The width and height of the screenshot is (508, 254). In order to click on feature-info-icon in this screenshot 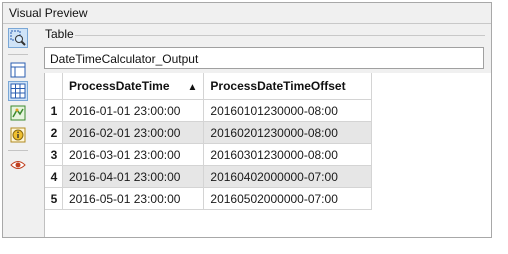, I will do `click(18, 135)`.